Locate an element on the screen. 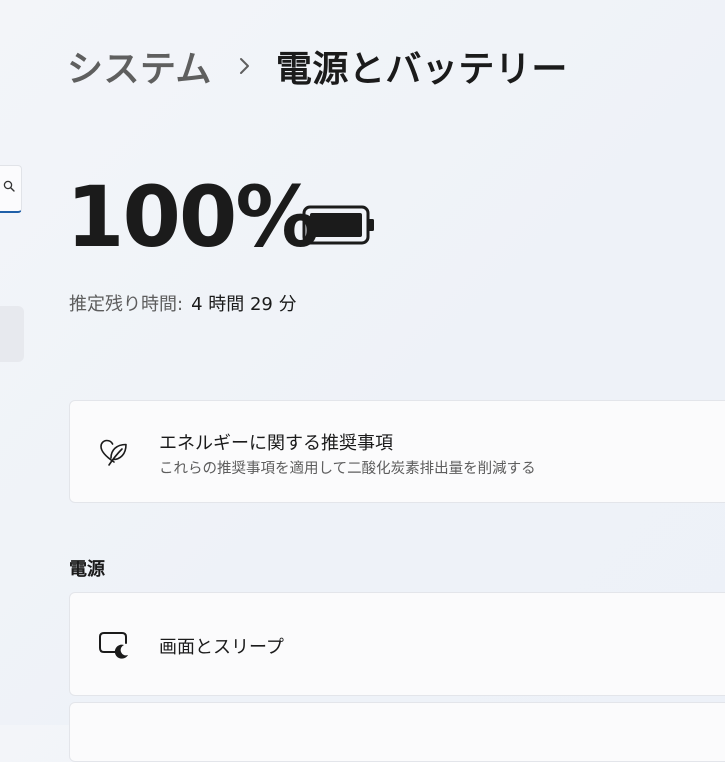  breadcrumb: システム 電源とバッテリー is located at coordinates (317, 66).